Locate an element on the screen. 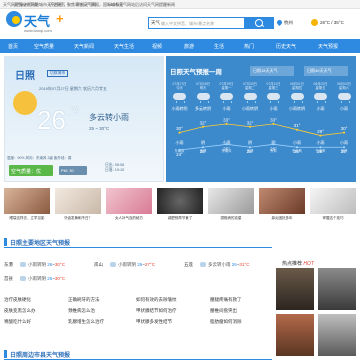 The width and height of the screenshot is (360, 360). nav-home: 首页 is located at coordinates (13, 46).